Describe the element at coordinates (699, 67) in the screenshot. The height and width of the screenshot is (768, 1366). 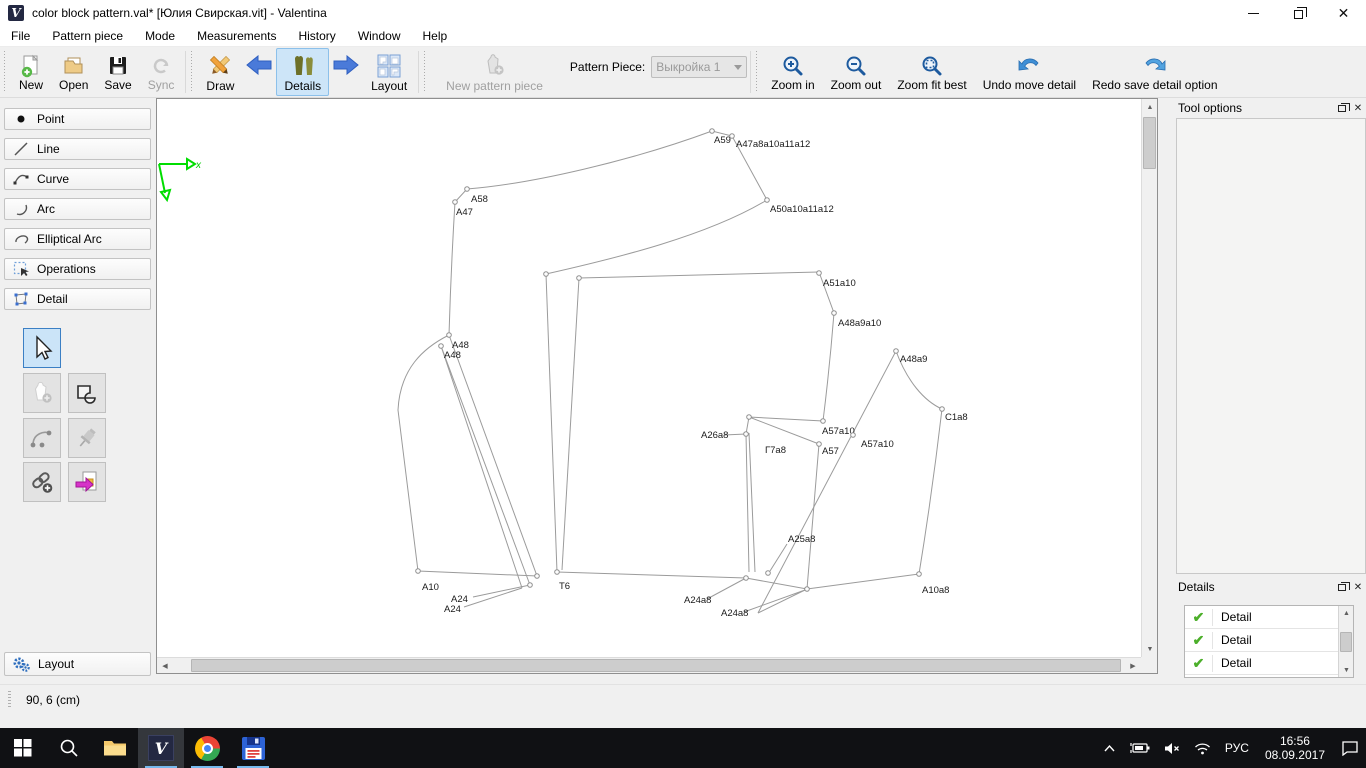
I see `pattern-piece-select: Выкройка 1` at that location.